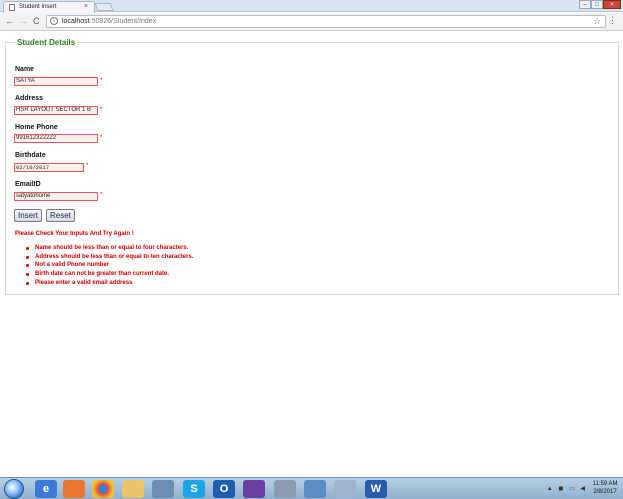  What do you see at coordinates (326, 21) in the screenshot?
I see `address-bar: i localhost:50926/Student/Index ☆` at bounding box center [326, 21].